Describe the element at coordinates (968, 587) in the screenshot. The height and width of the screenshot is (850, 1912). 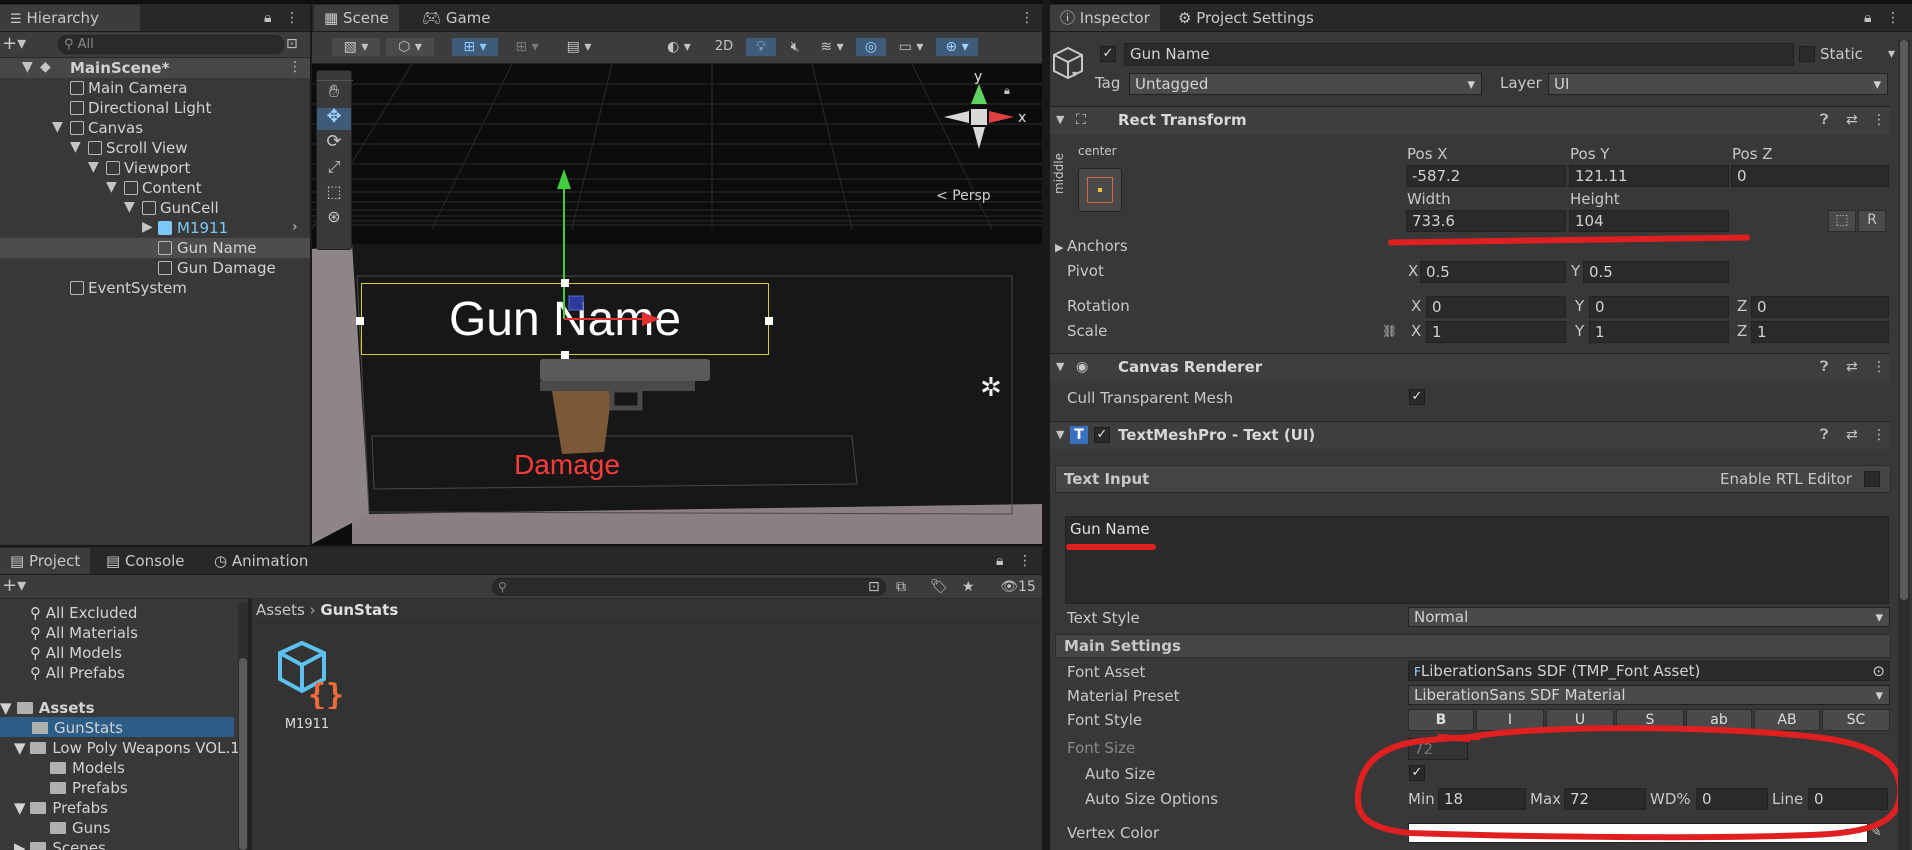
I see `favorite-star-icon: ★` at that location.